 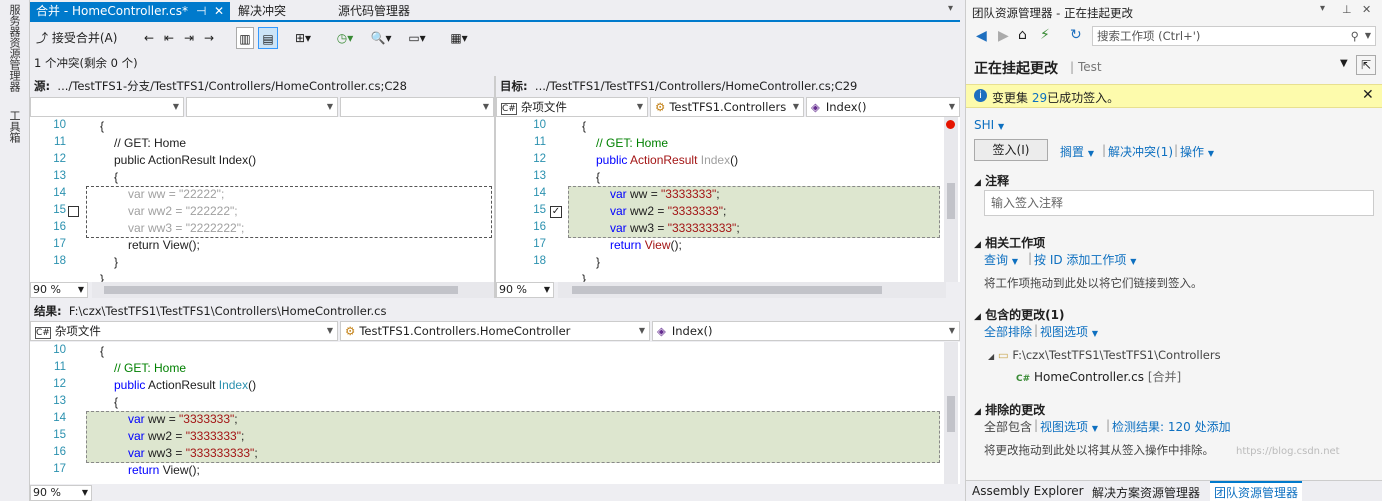 What do you see at coordinates (417, 38) in the screenshot?
I see `comment-icon: ▭▾` at bounding box center [417, 38].